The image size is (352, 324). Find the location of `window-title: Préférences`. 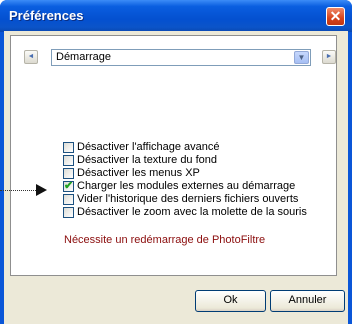

window-title: Préférences is located at coordinates (46, 15).